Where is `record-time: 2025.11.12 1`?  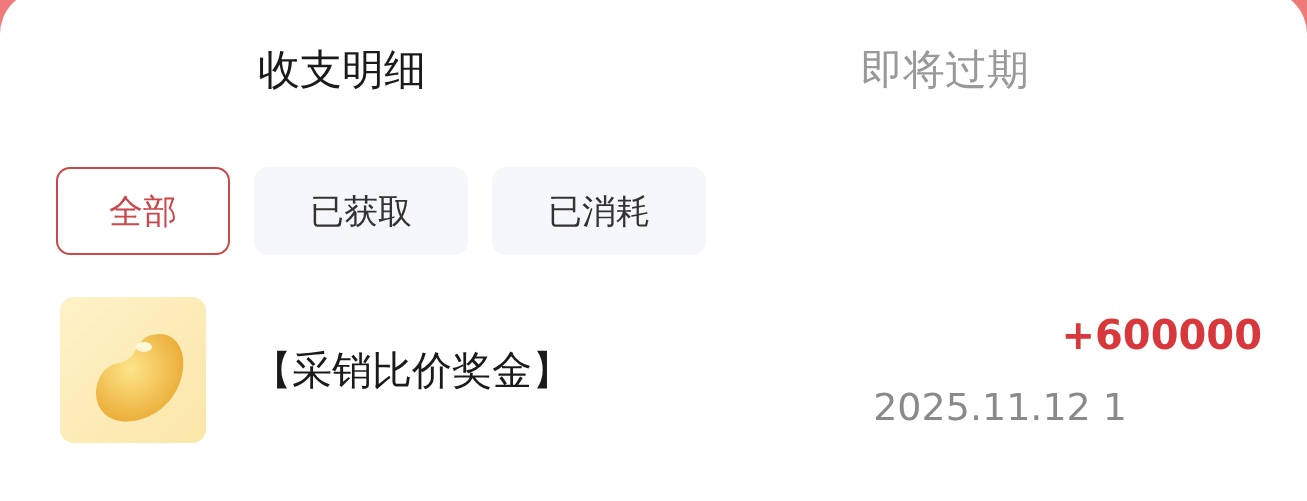
record-time: 2025.11.12 1 is located at coordinates (1000, 407).